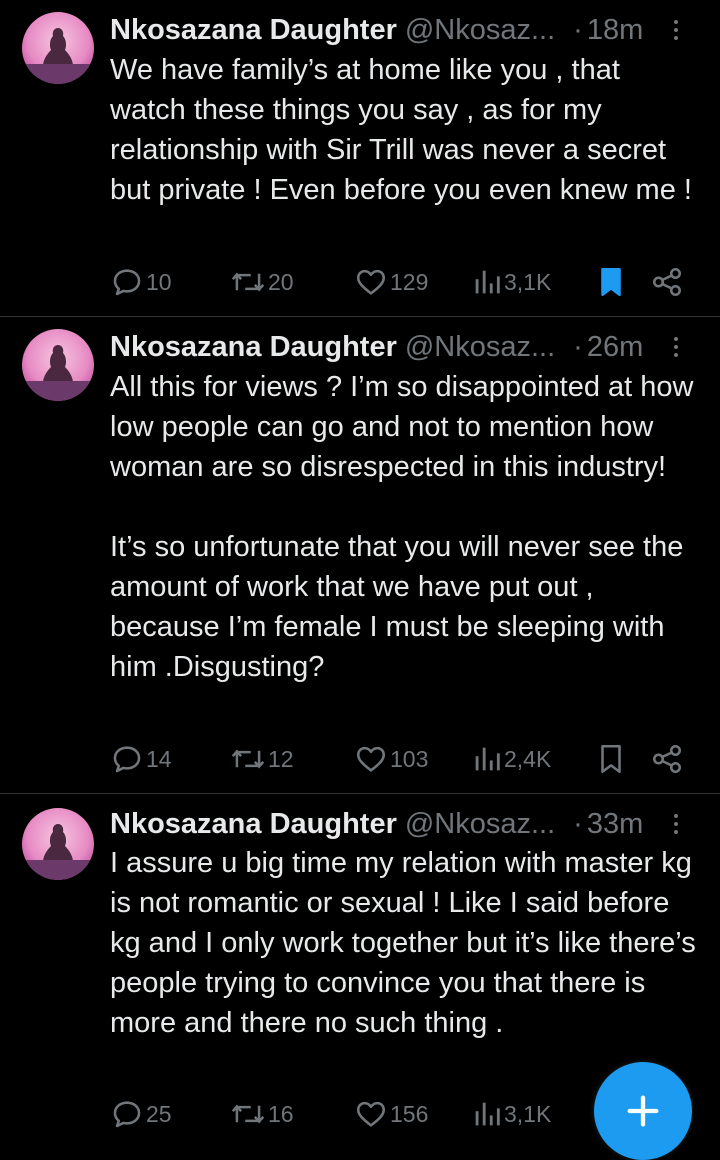 This screenshot has height=1160, width=720. I want to click on like-count: 156, so click(409, 1113).